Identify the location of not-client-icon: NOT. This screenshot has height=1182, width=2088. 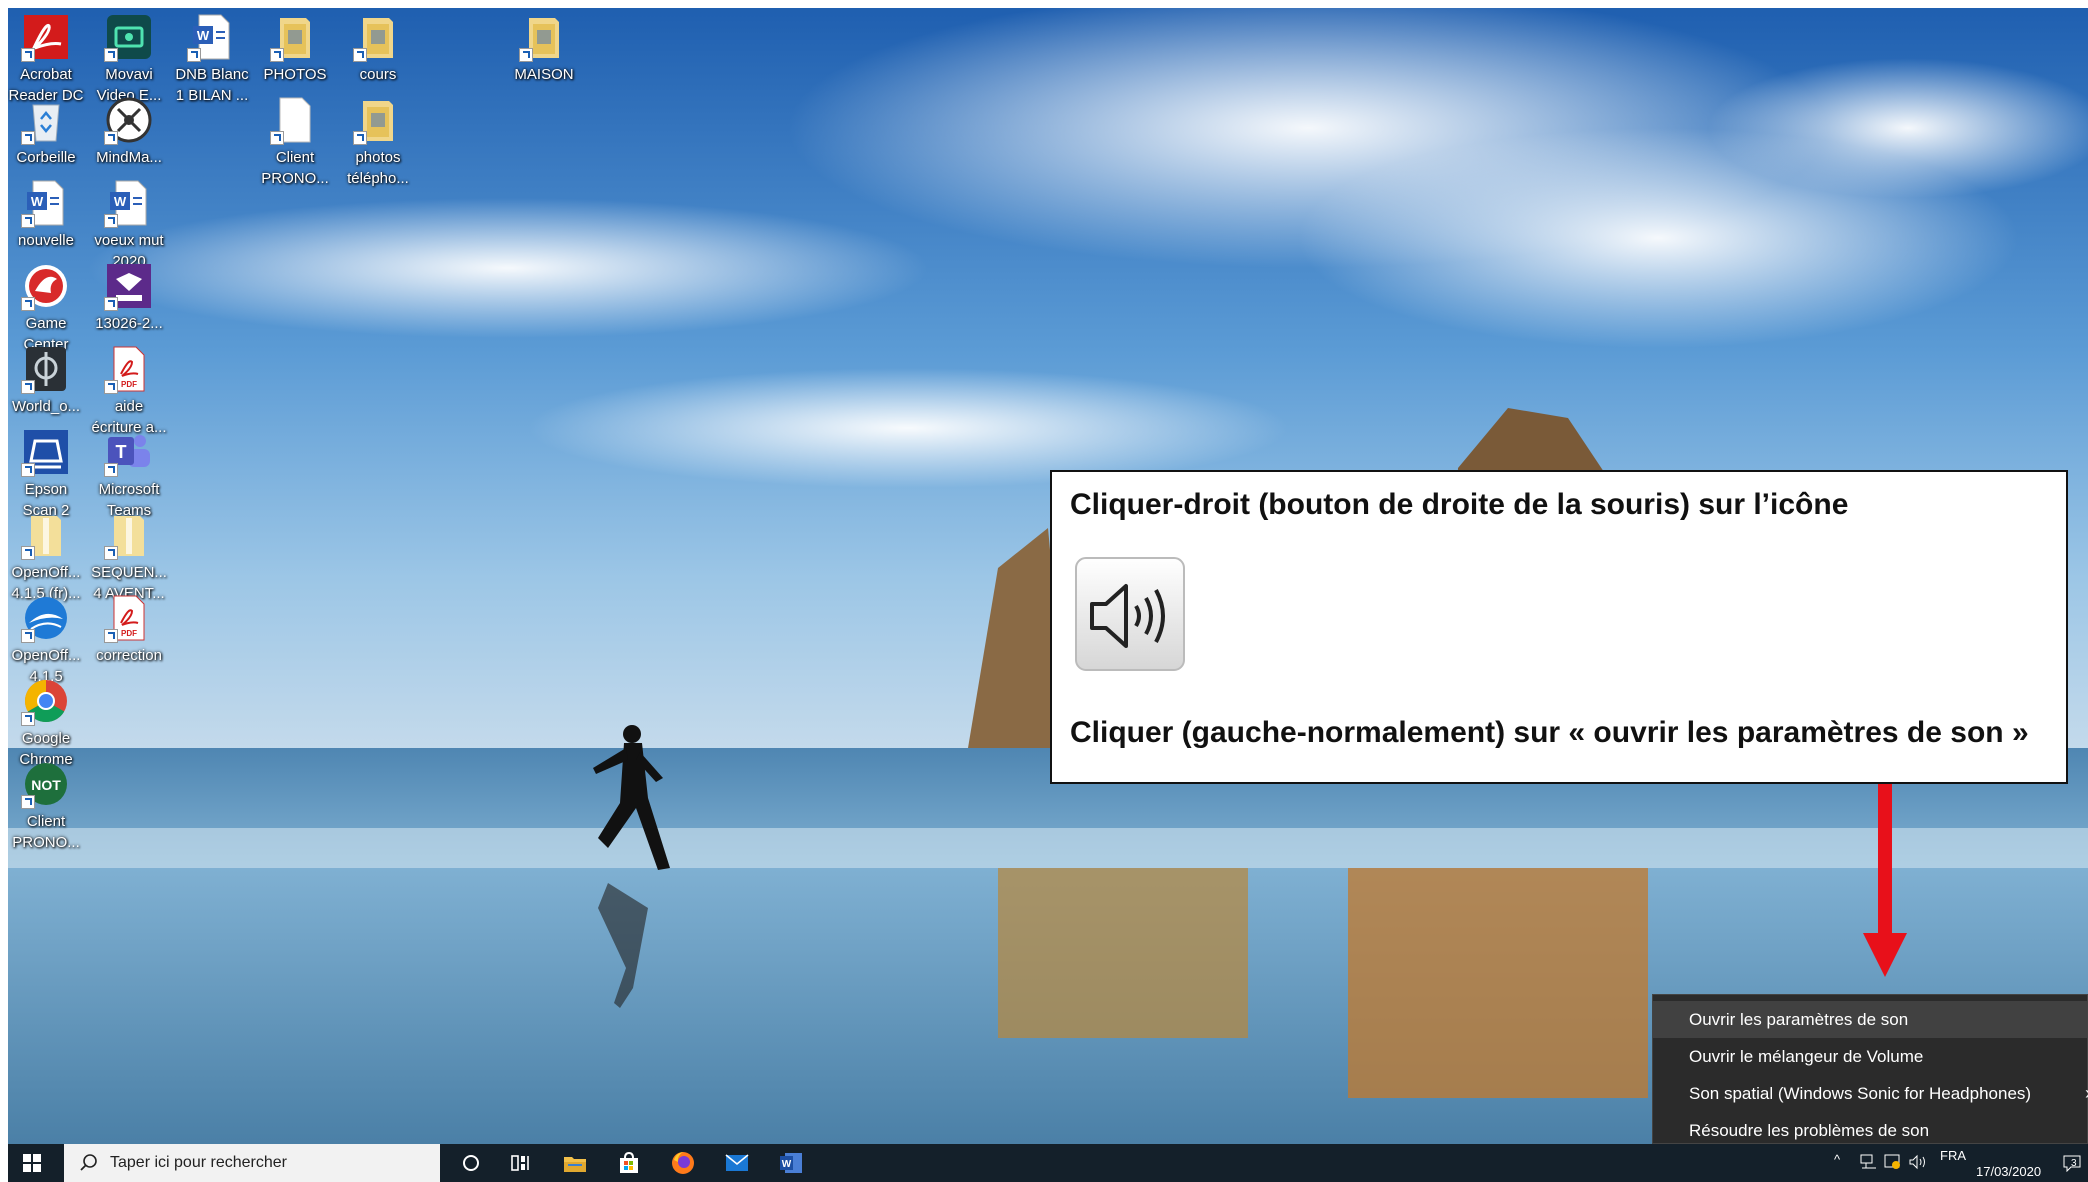
(46, 784).